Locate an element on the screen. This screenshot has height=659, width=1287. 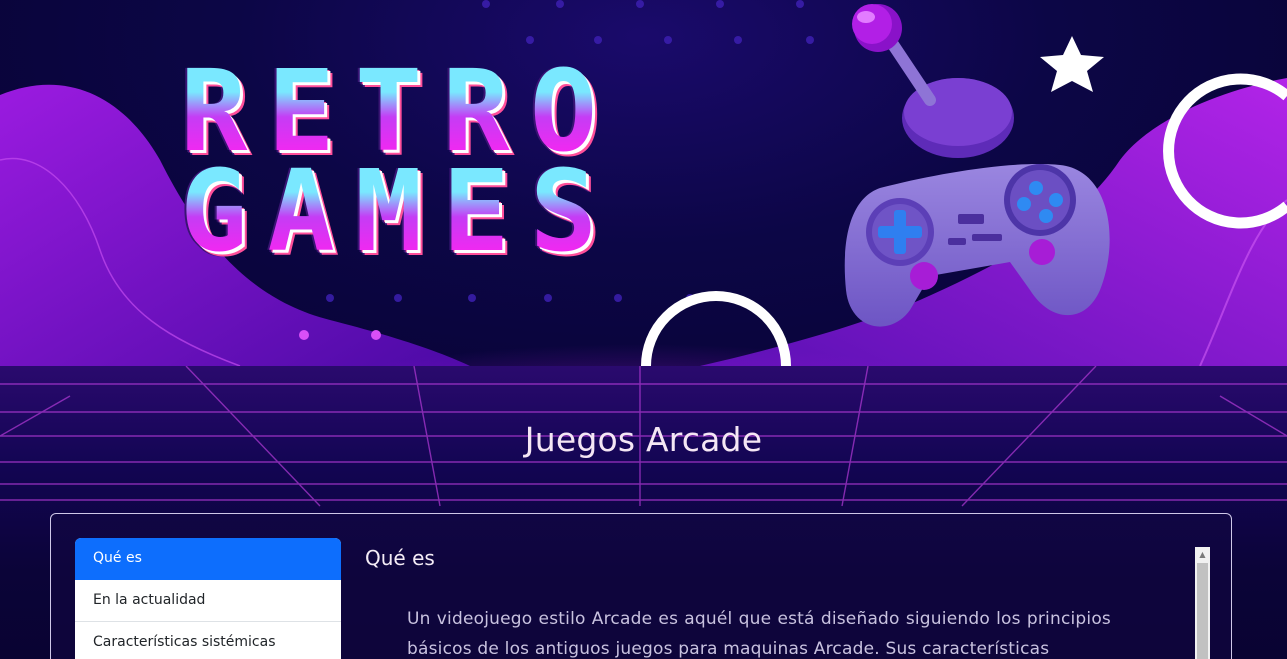
logo-line-games: GAMES is located at coordinates (485, 212).